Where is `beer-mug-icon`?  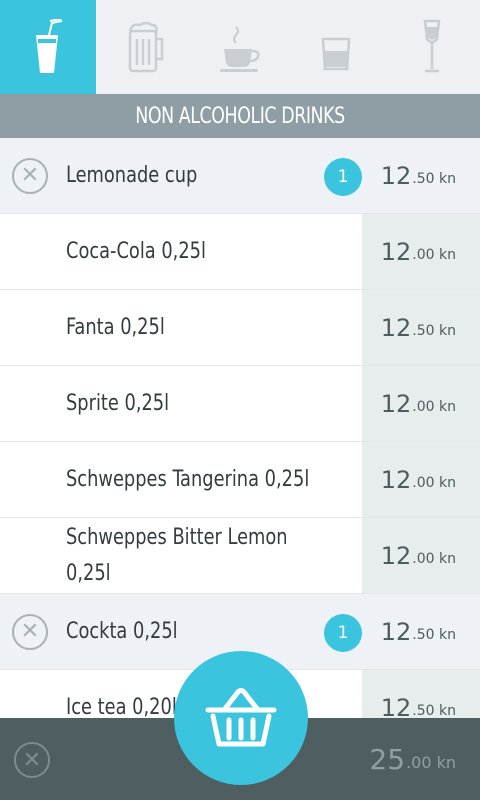
beer-mug-icon is located at coordinates (146, 47).